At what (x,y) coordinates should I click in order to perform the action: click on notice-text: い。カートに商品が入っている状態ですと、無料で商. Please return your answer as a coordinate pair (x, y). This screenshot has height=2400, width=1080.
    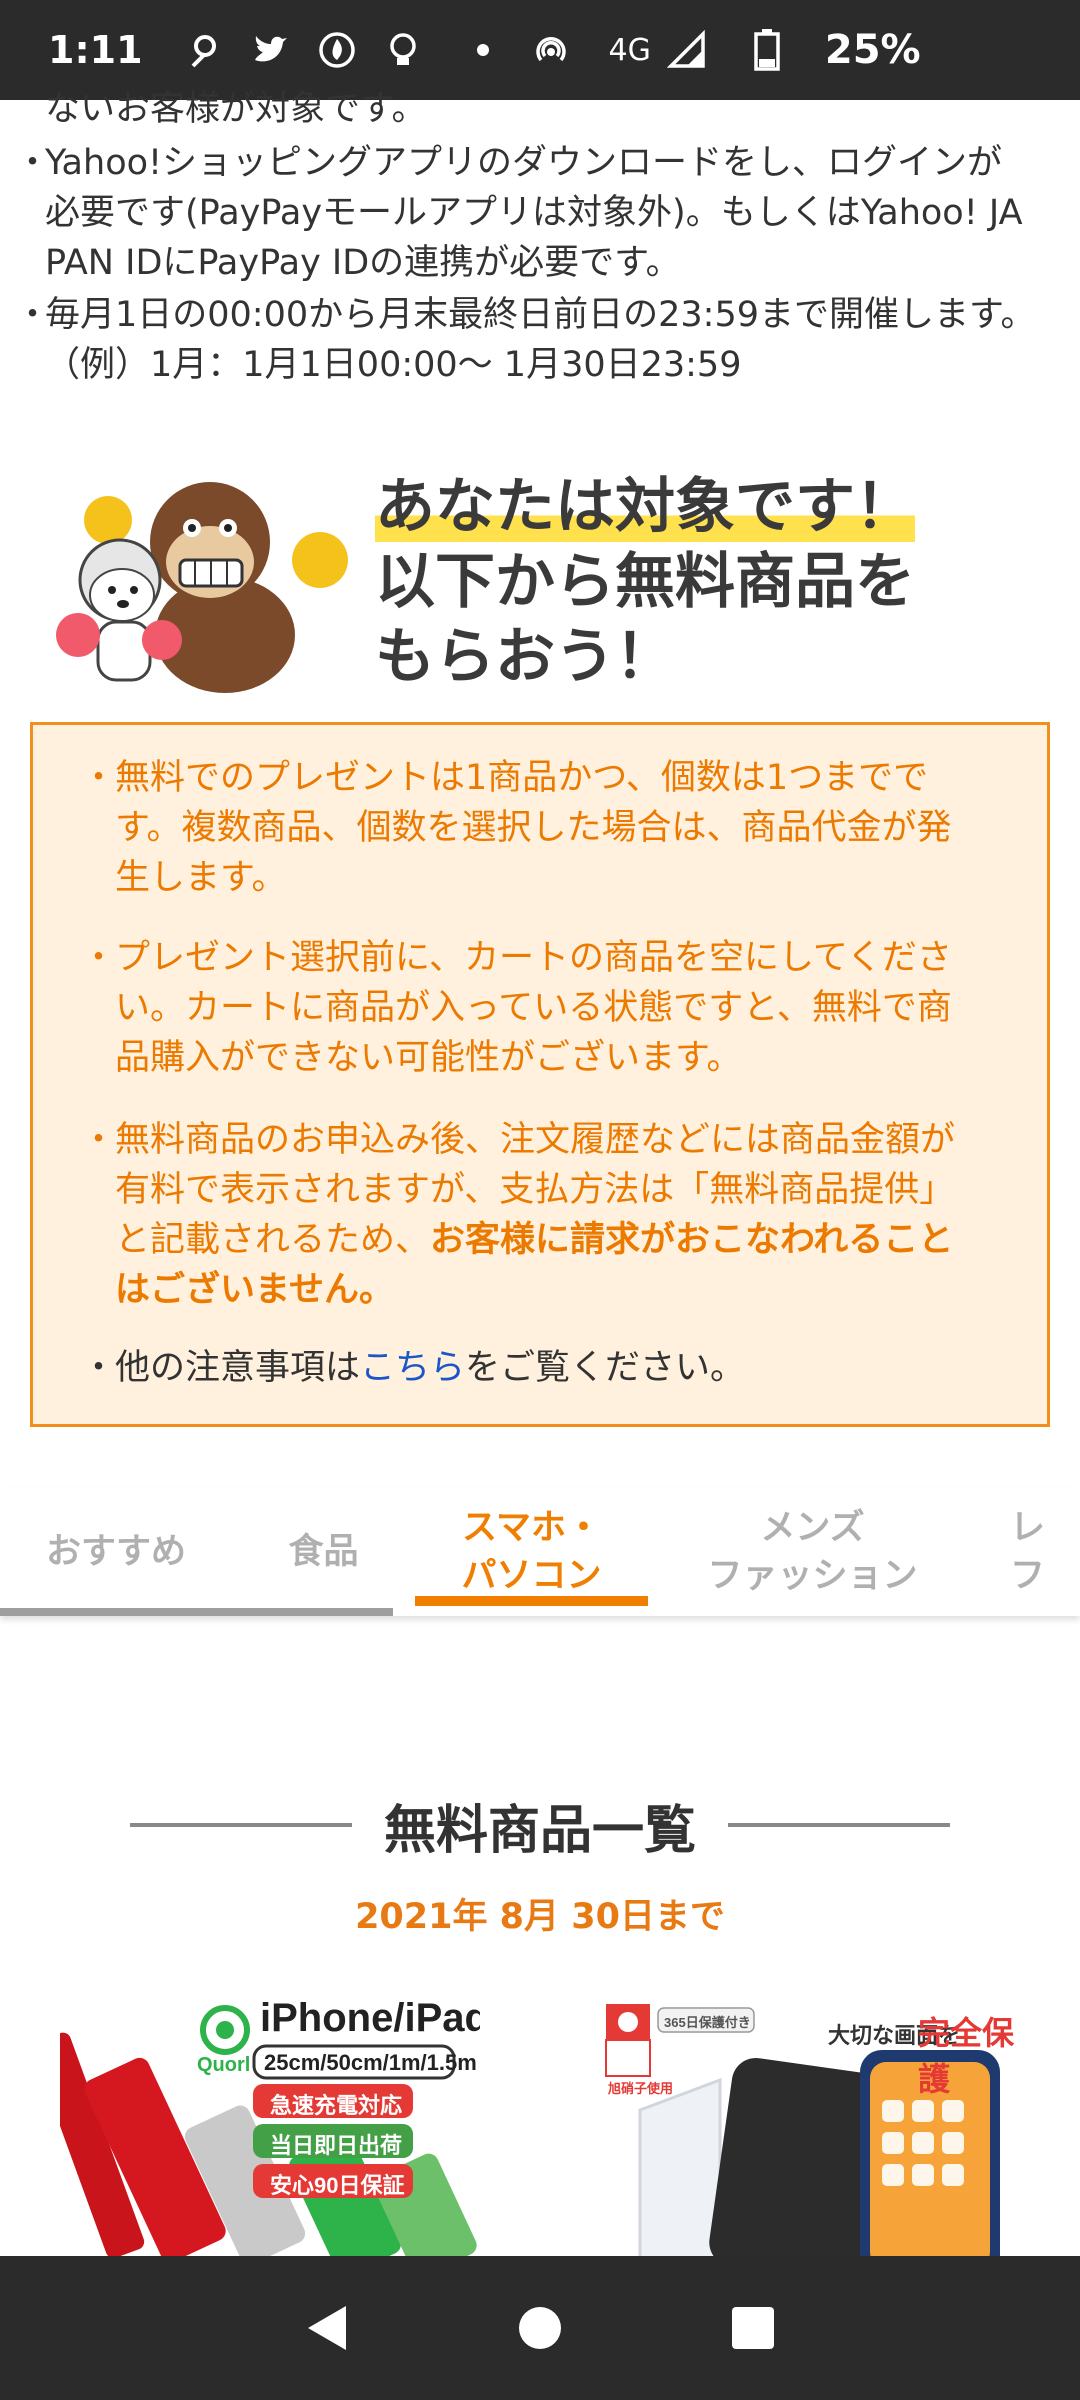
    Looking at the image, I should click on (533, 1008).